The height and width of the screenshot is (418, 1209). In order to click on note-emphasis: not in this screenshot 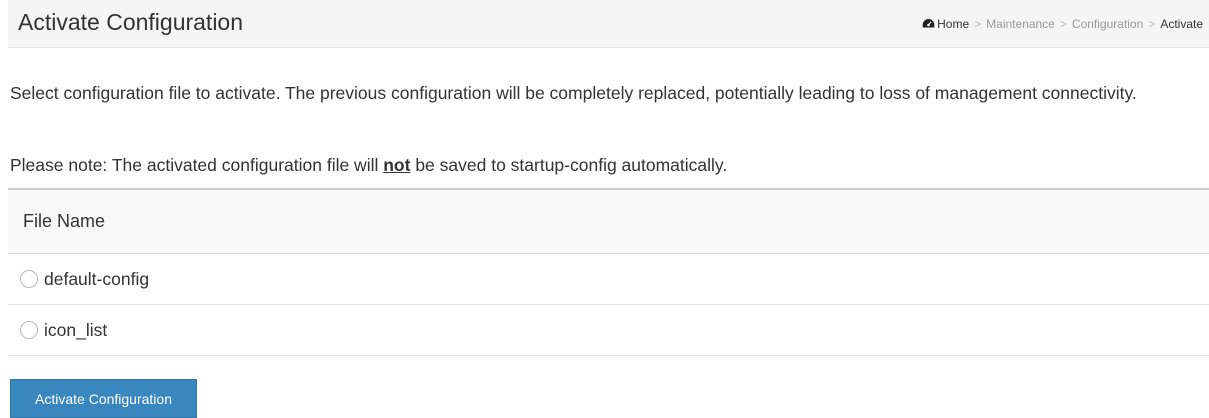, I will do `click(397, 165)`.